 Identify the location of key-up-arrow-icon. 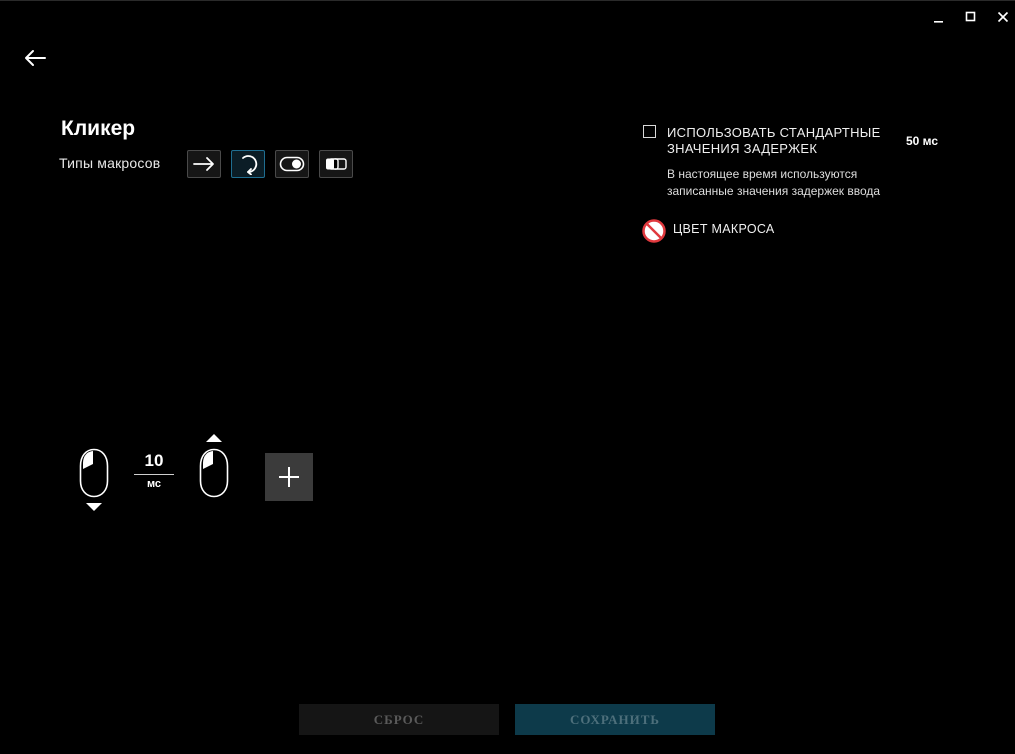
(214, 438).